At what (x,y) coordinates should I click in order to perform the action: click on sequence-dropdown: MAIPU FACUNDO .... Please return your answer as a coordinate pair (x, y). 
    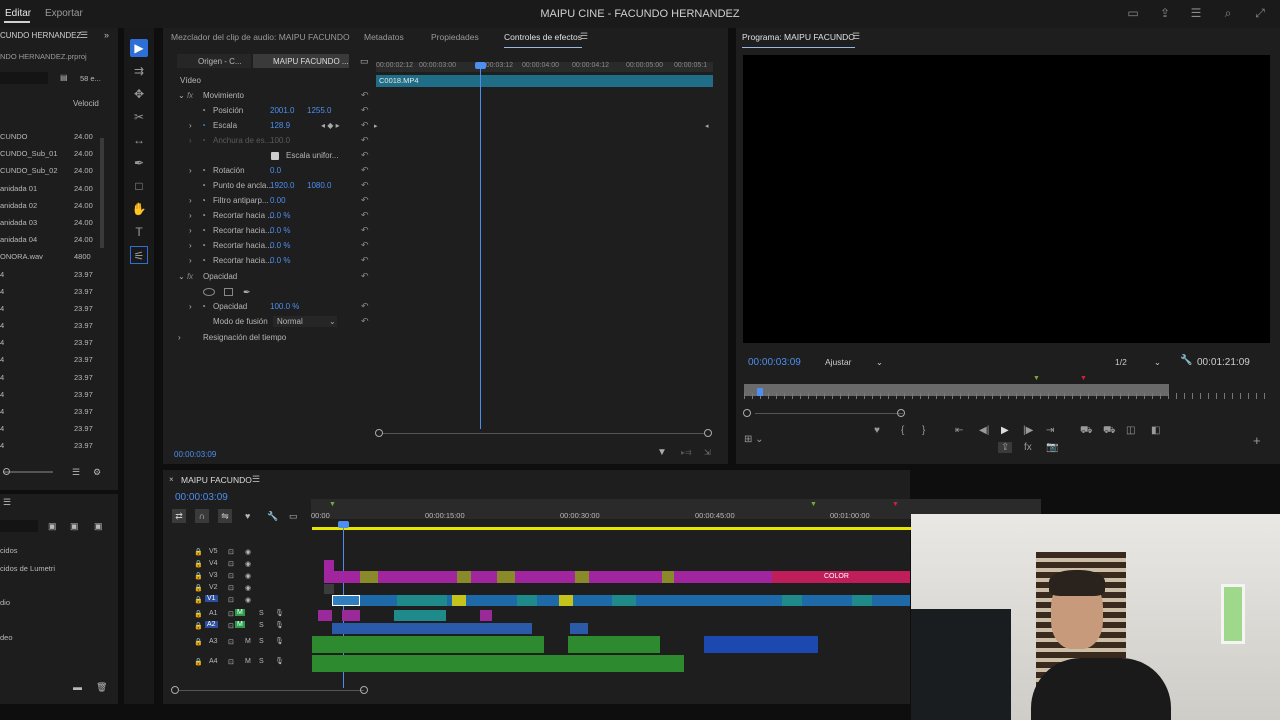
    Looking at the image, I should click on (301, 61).